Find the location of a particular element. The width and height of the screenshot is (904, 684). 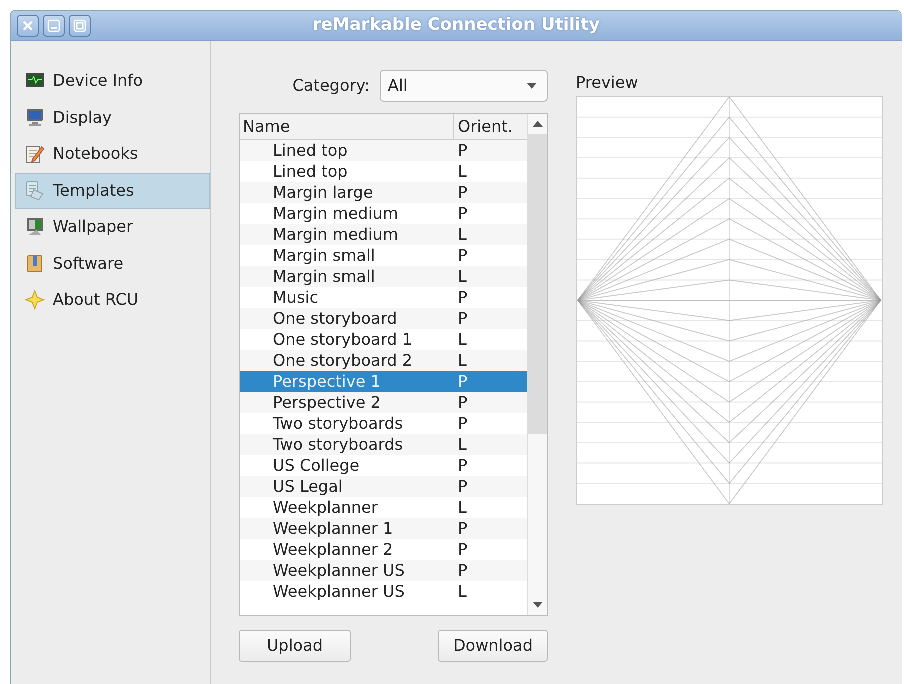

template-name: US Legal is located at coordinates (308, 486).